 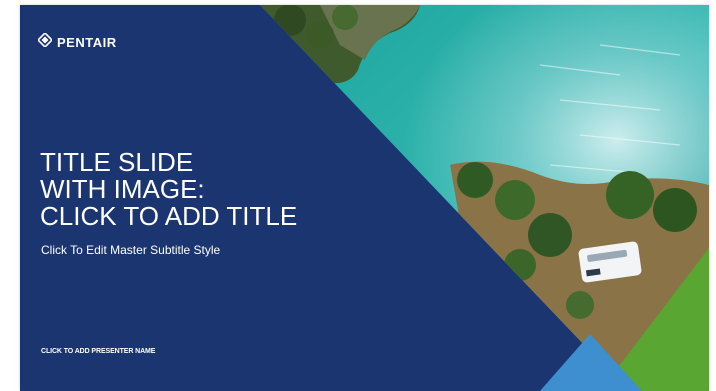 I want to click on title-line: WITH IMAGE:, so click(x=122, y=189).